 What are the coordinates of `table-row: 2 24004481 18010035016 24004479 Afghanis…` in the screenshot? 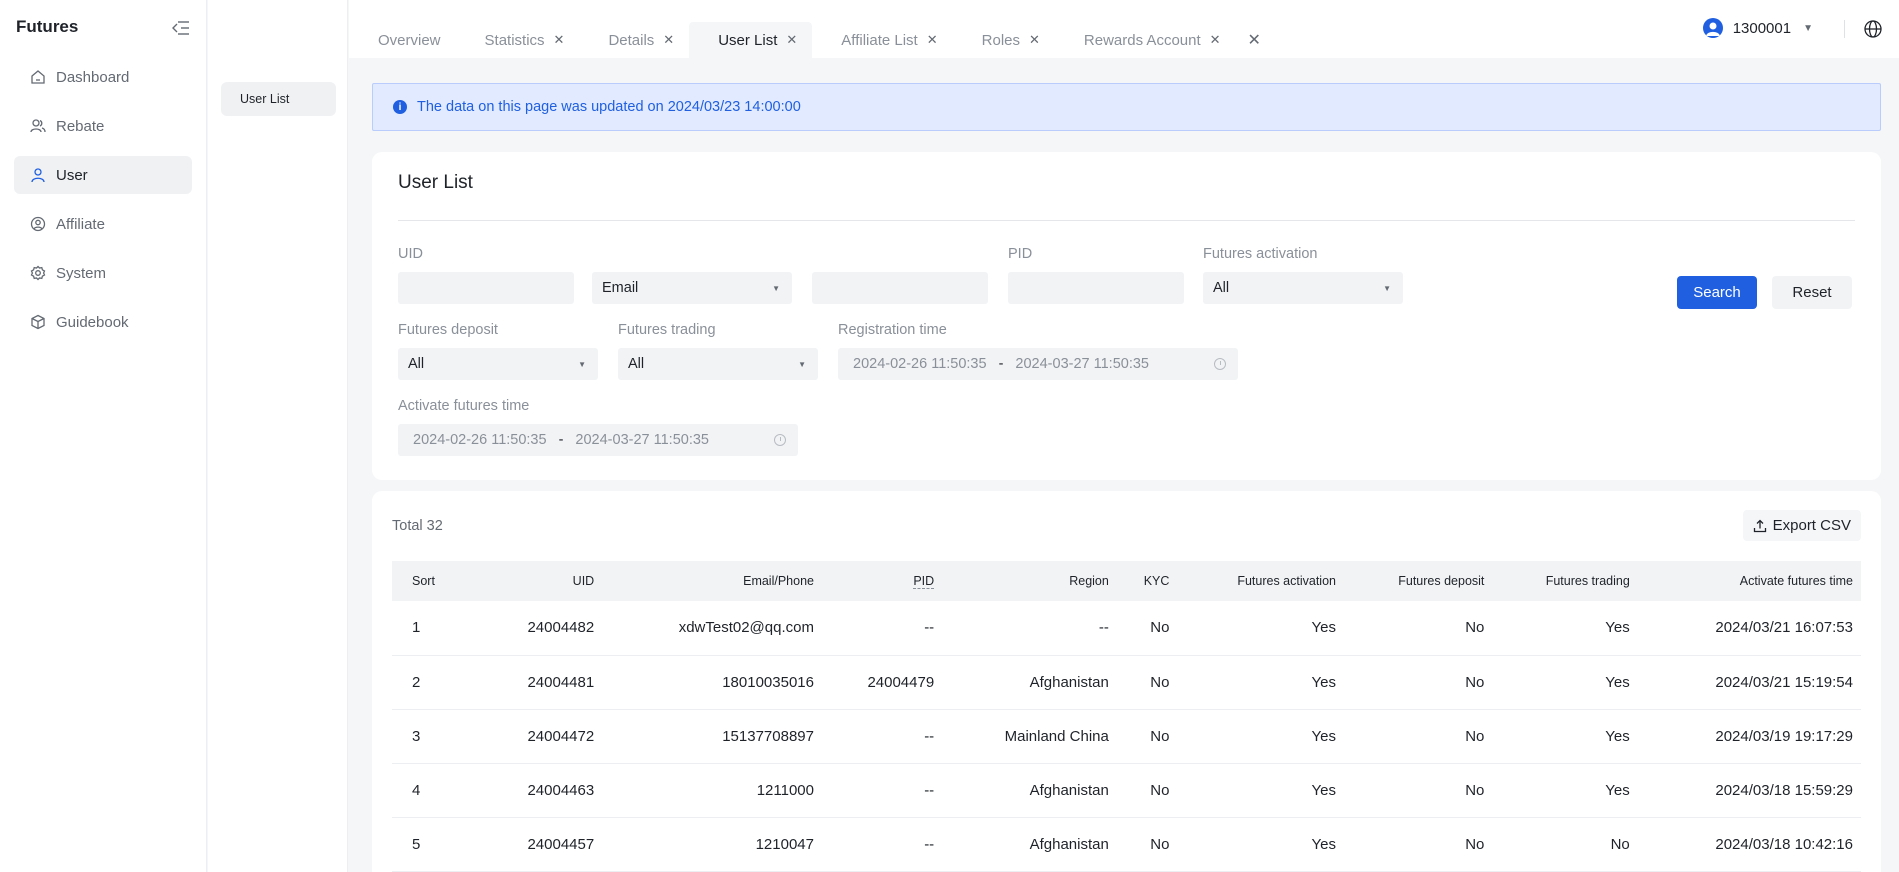 It's located at (1126, 682).